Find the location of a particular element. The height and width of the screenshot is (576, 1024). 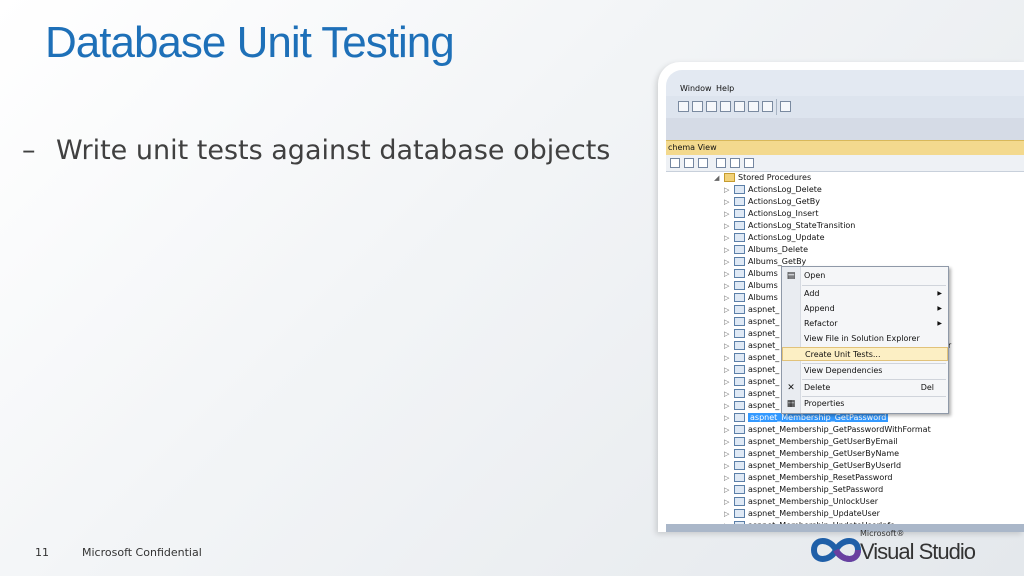

menu-item-add: Add ▶ is located at coordinates (865, 294).